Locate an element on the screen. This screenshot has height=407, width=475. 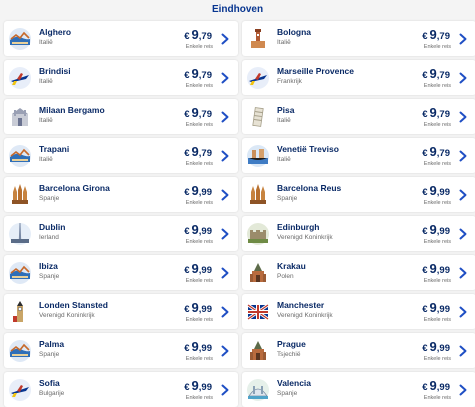
airplane-icon is located at coordinates (20, 78).